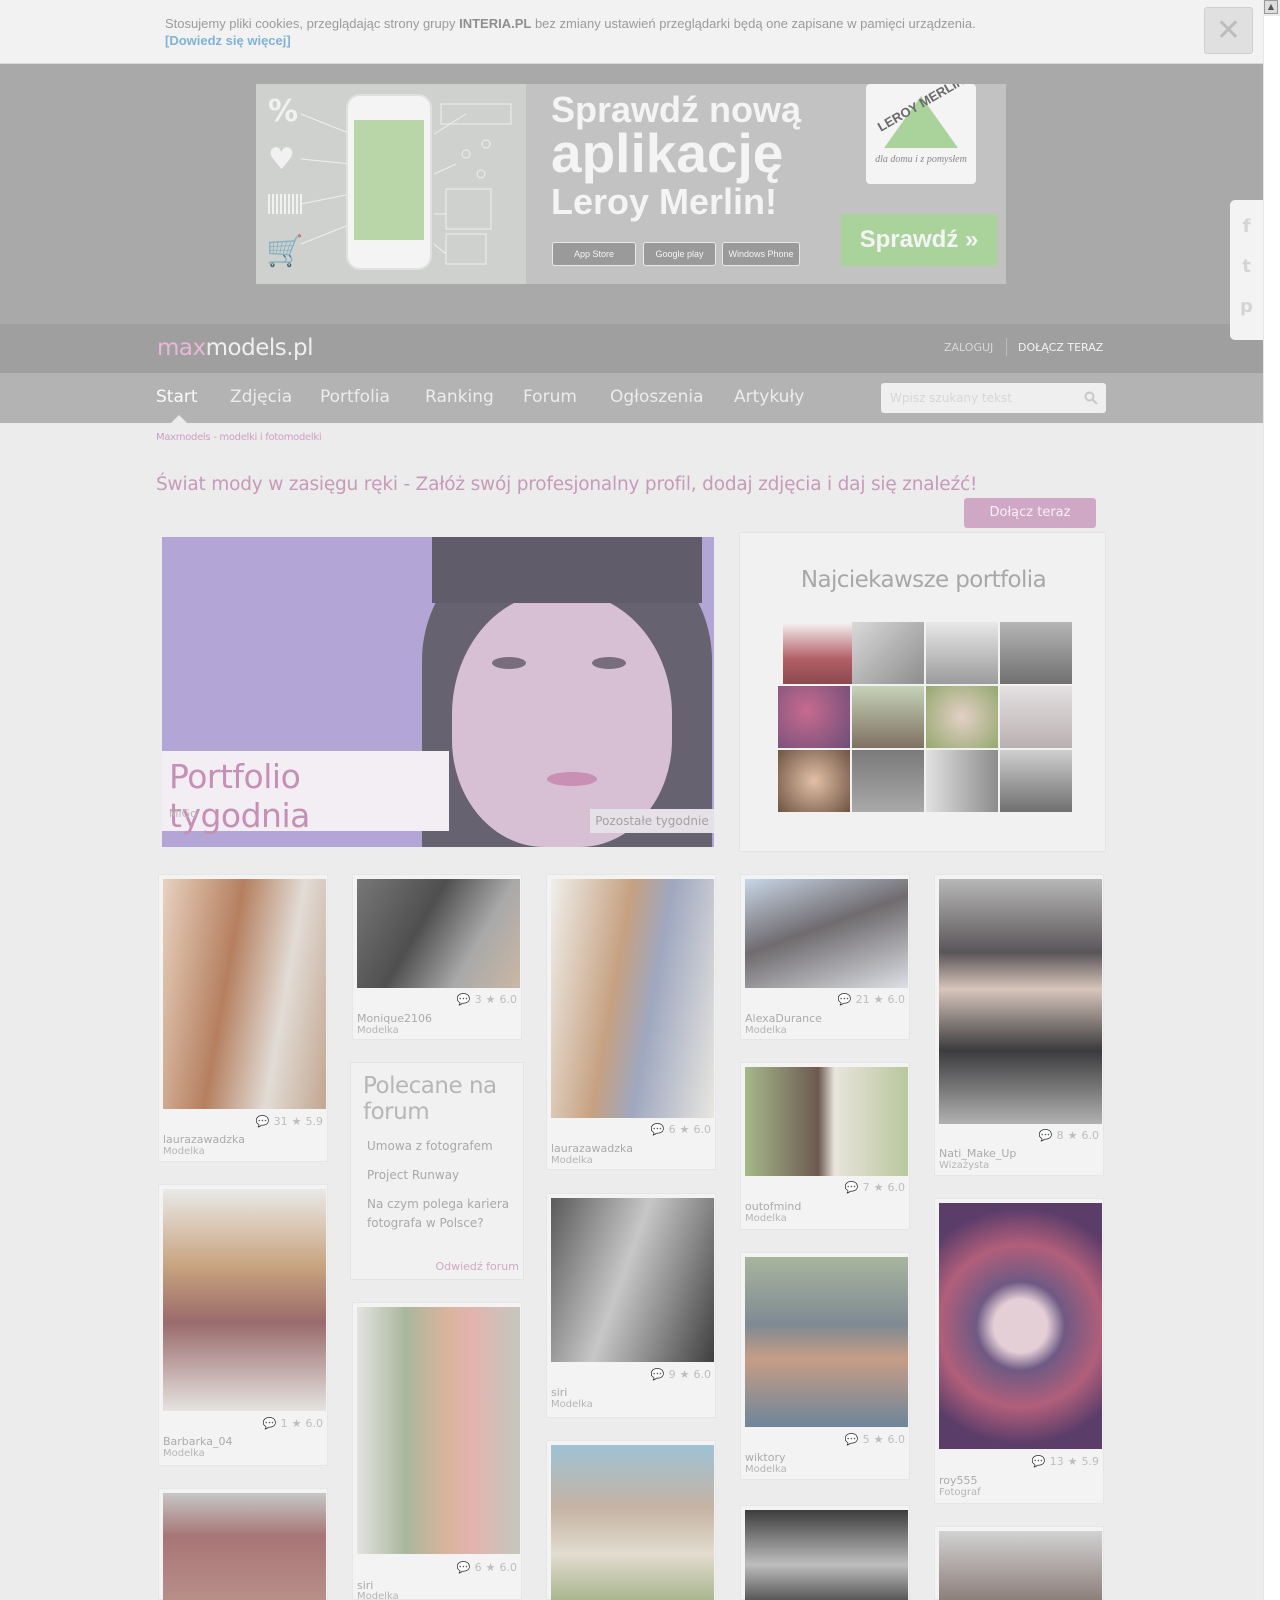 The height and width of the screenshot is (1600, 1280). Describe the element at coordinates (550, 397) in the screenshot. I see `nav-item-forum: Forum` at that location.